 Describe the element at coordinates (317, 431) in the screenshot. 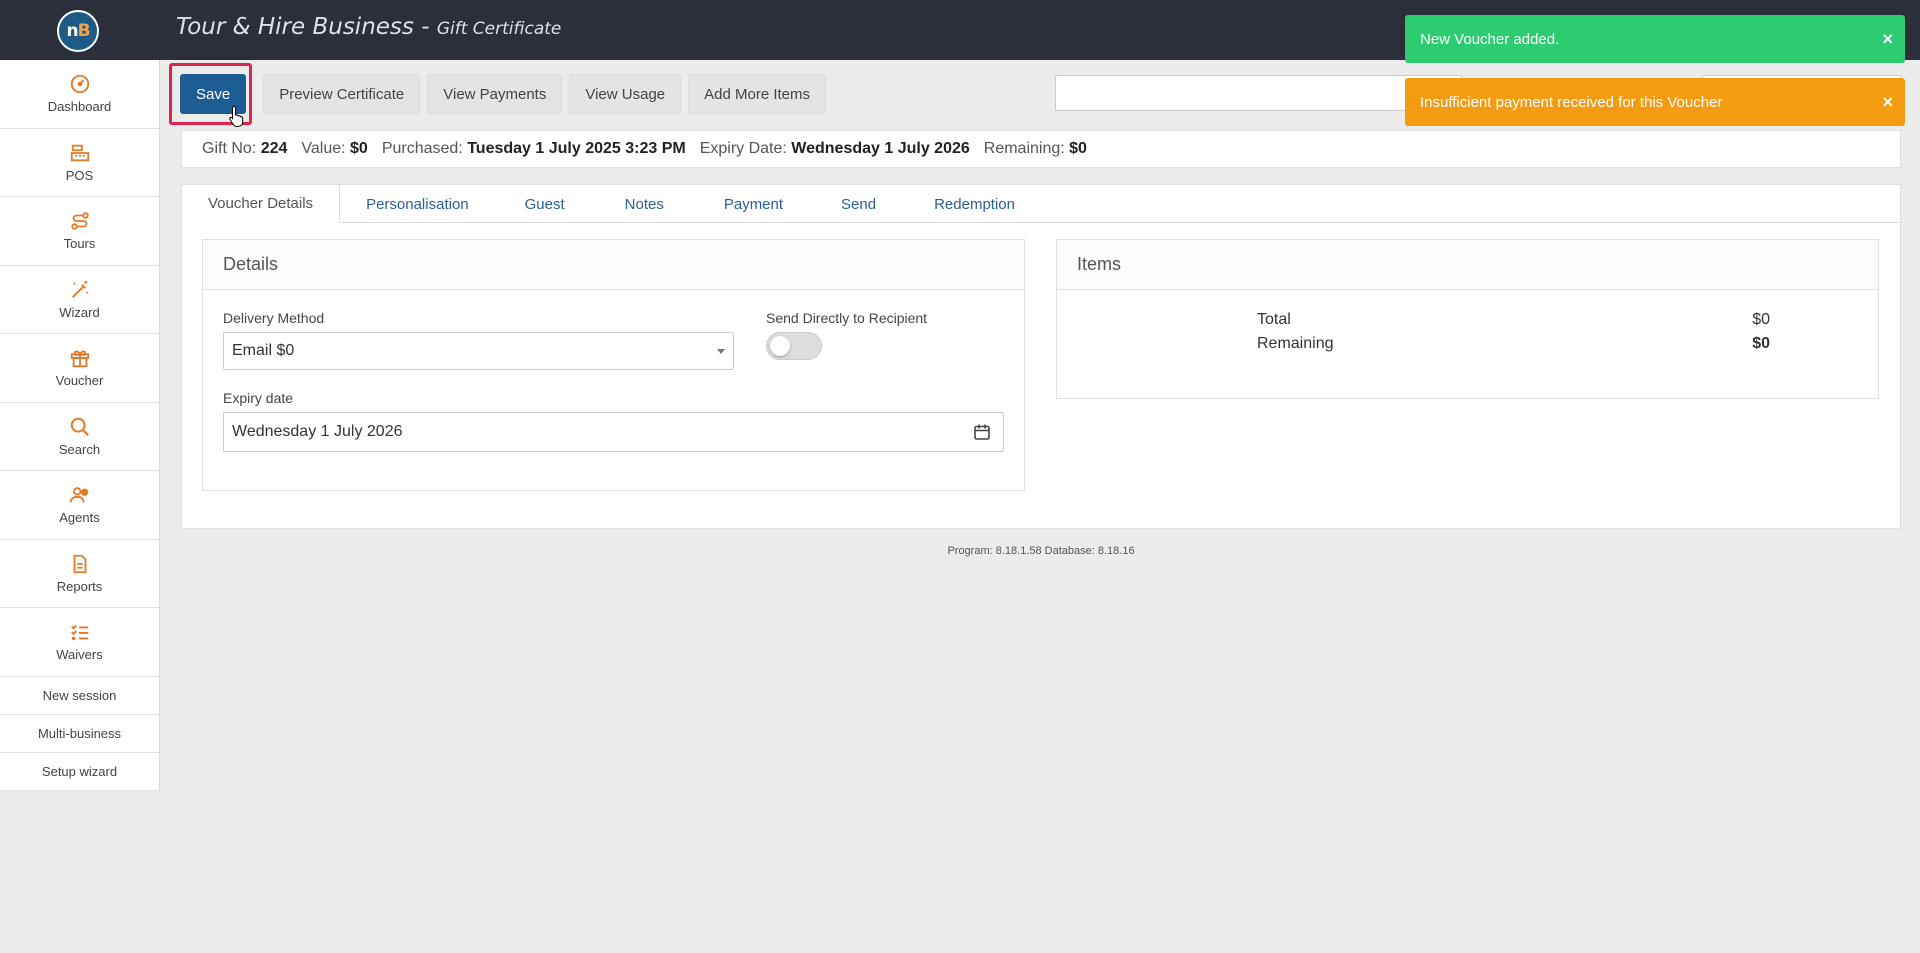

I see `expiry-date-value: Wednesday 1 July 2026` at that location.